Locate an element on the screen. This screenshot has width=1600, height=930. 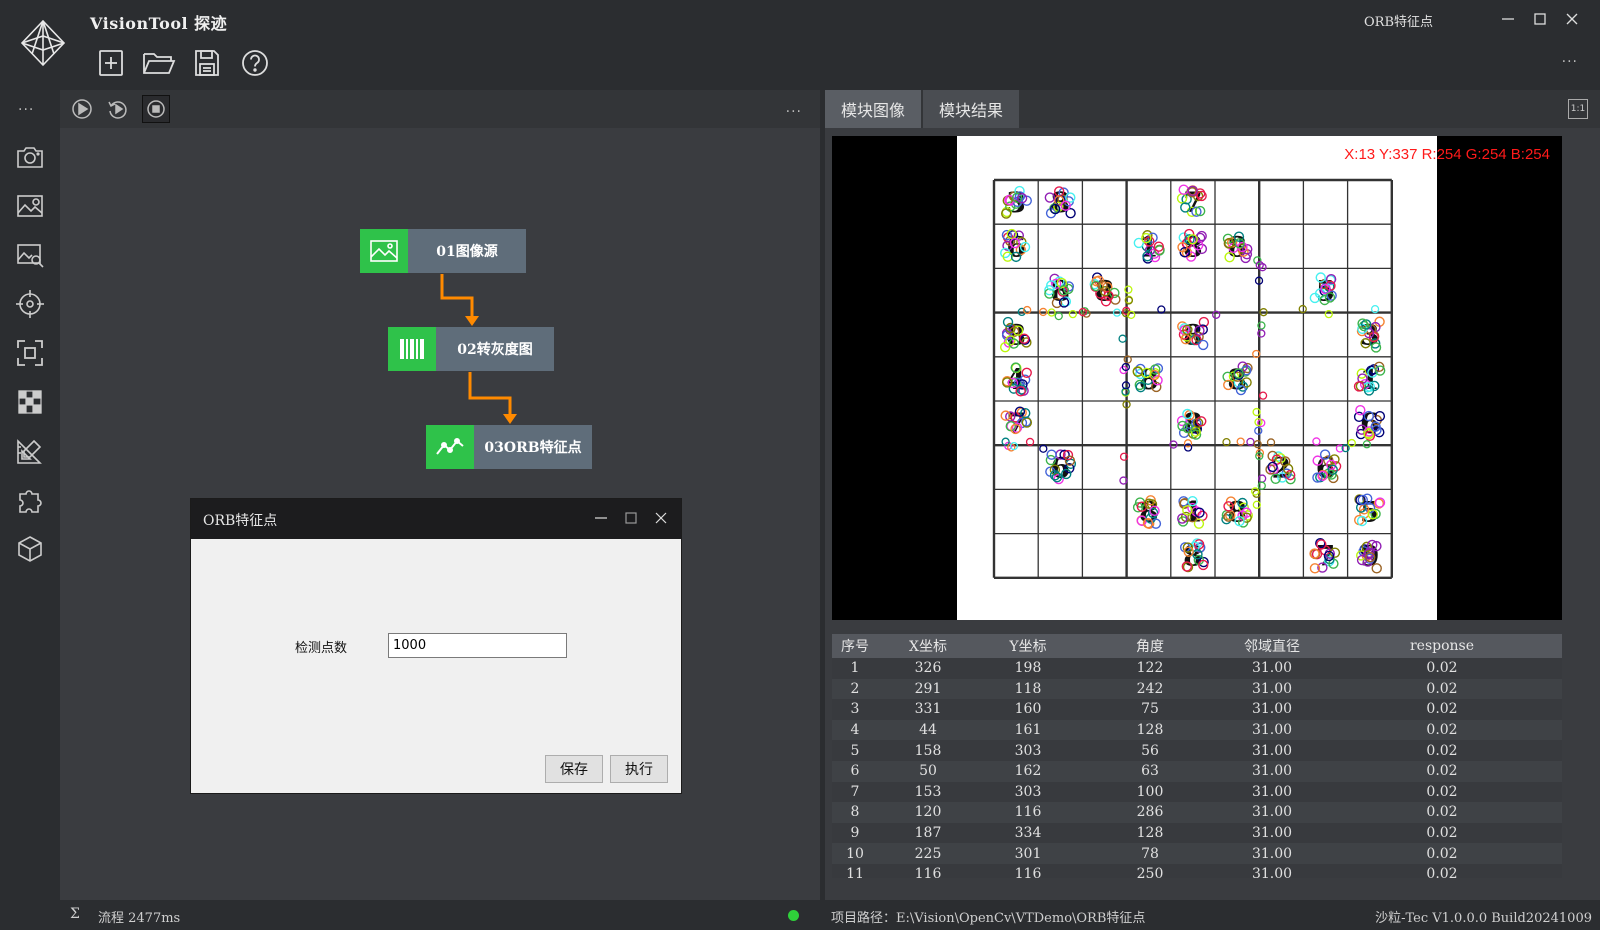
image-settings-icon is located at coordinates (30, 206).